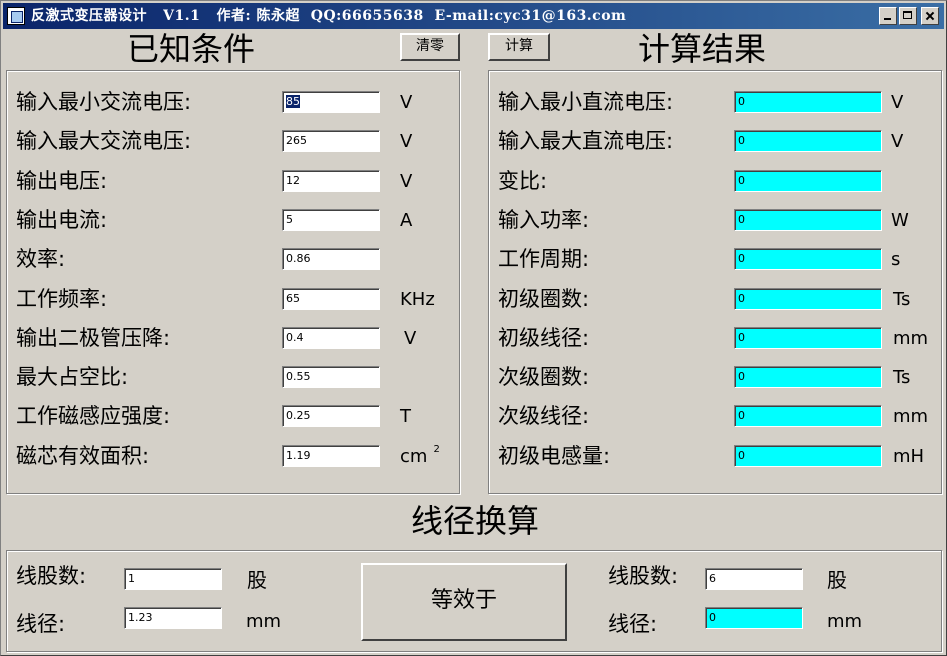 Image resolution: width=947 pixels, height=656 pixels. I want to click on result-row-label: 工作周期:, so click(544, 259).